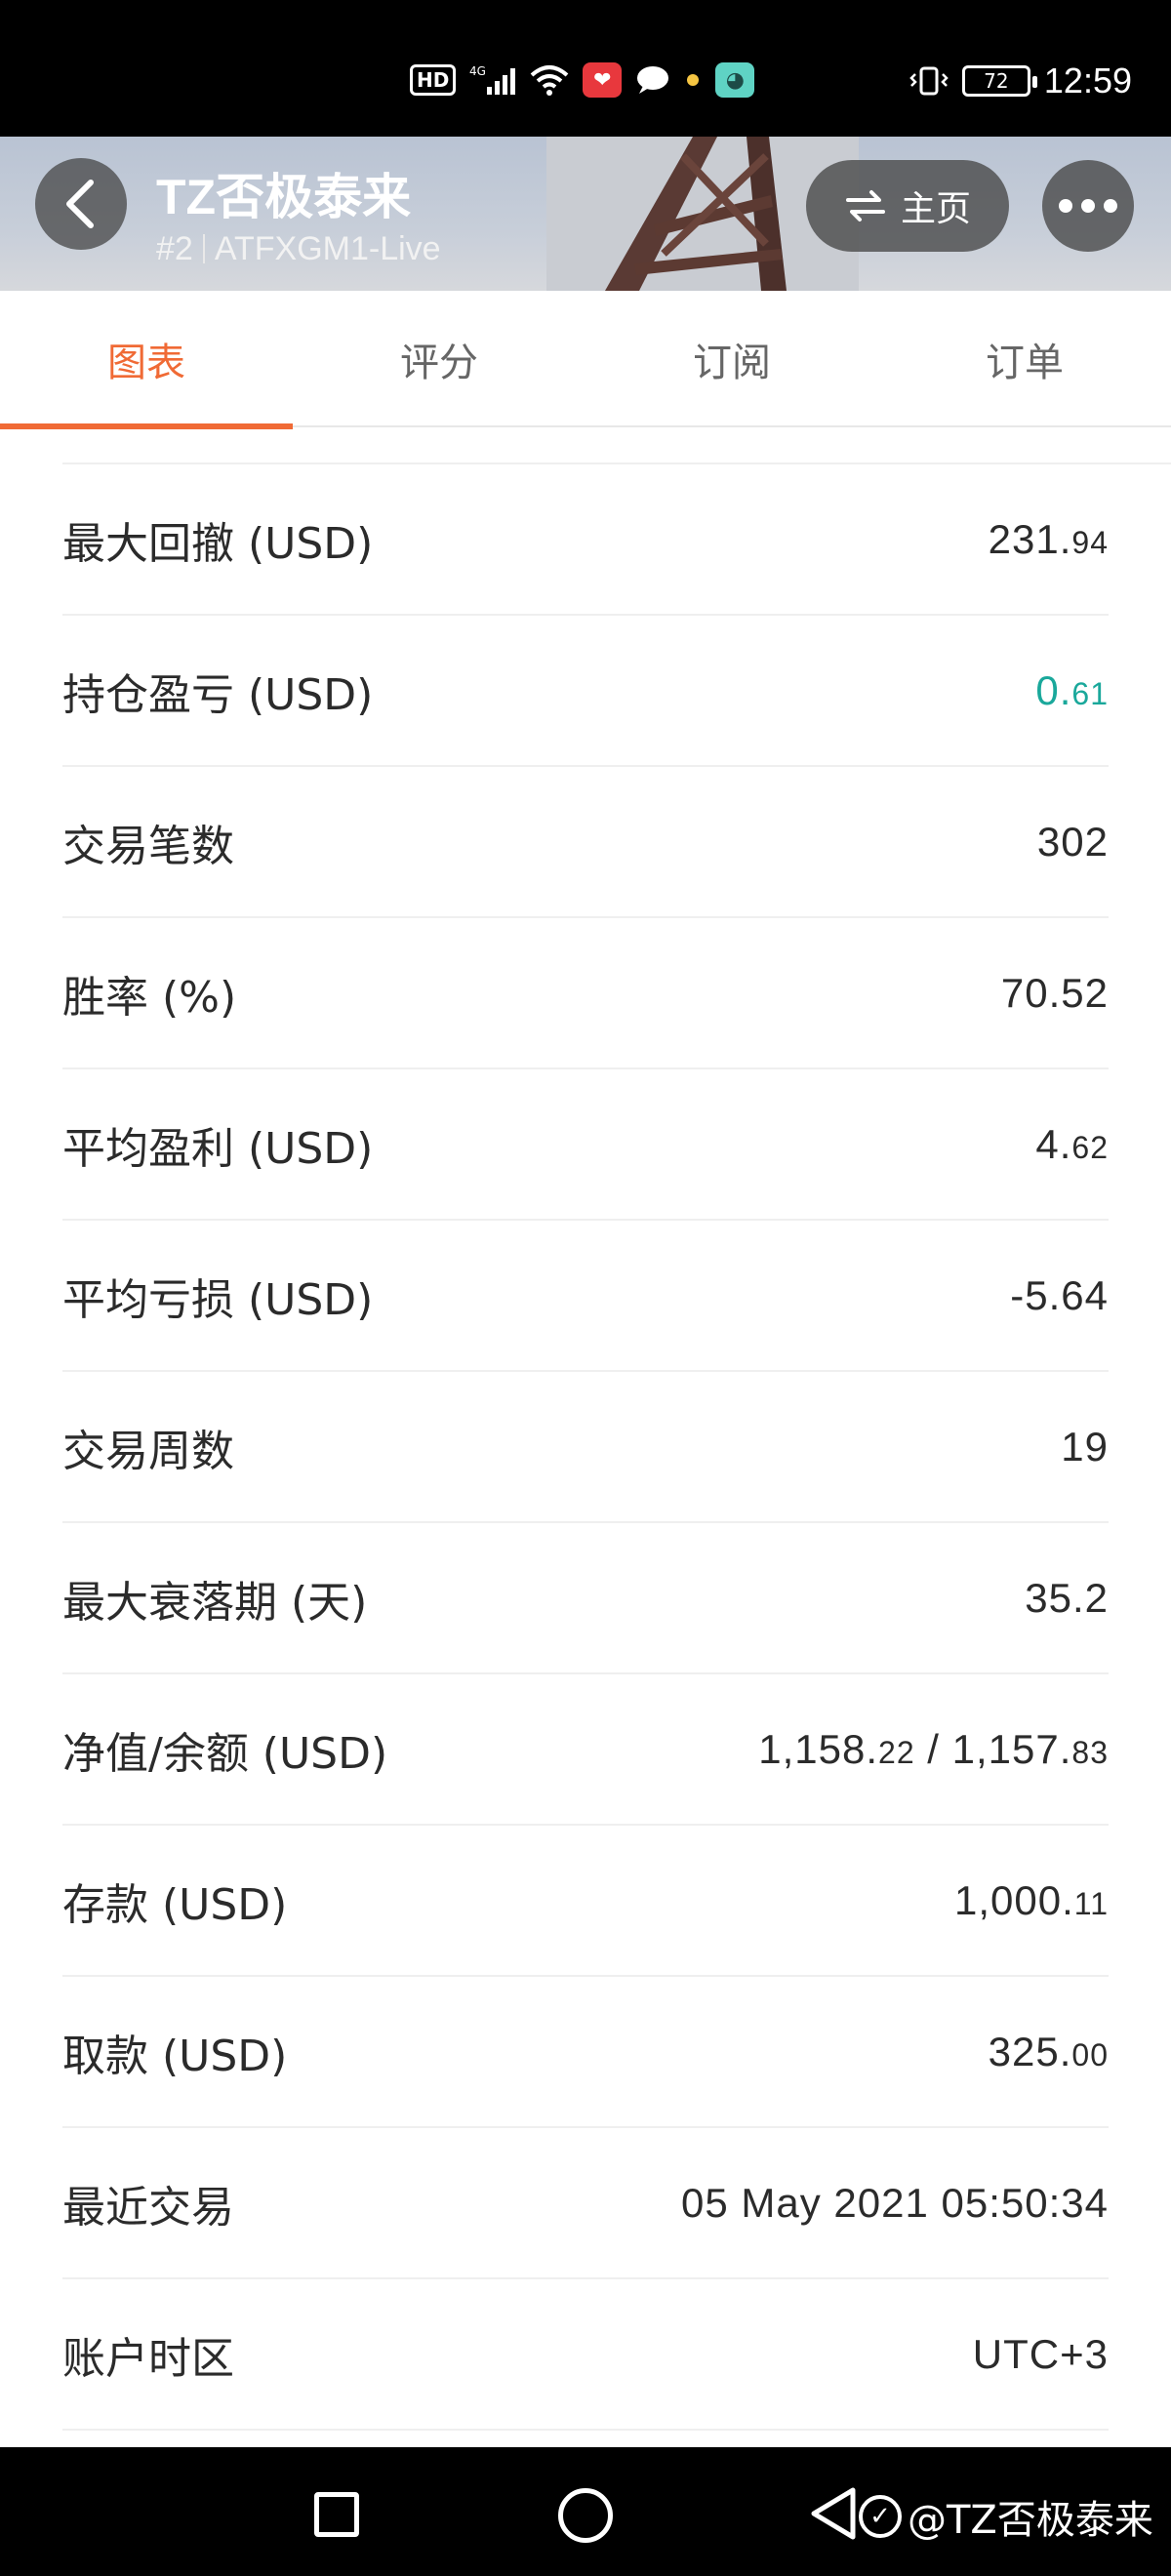  What do you see at coordinates (218, 1299) in the screenshot?
I see `stat-label: 平均亏损 (USD)` at bounding box center [218, 1299].